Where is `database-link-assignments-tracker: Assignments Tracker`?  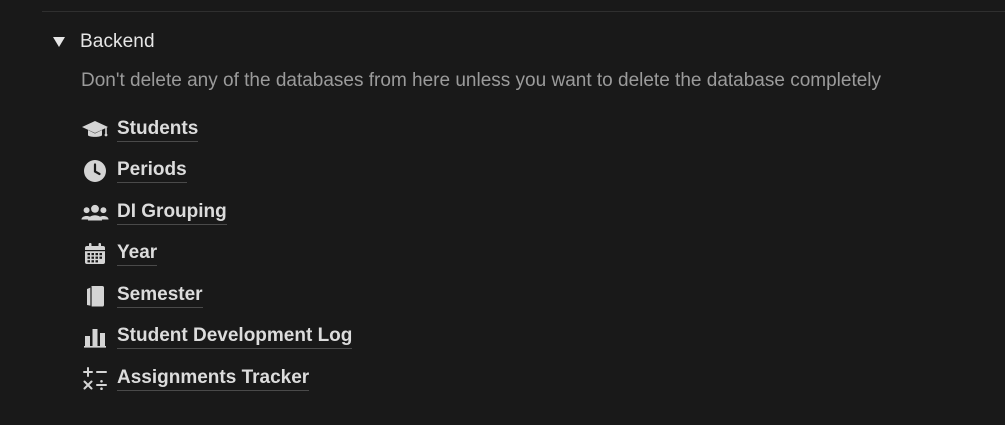
database-link-assignments-tracker: Assignments Tracker is located at coordinates (216, 379).